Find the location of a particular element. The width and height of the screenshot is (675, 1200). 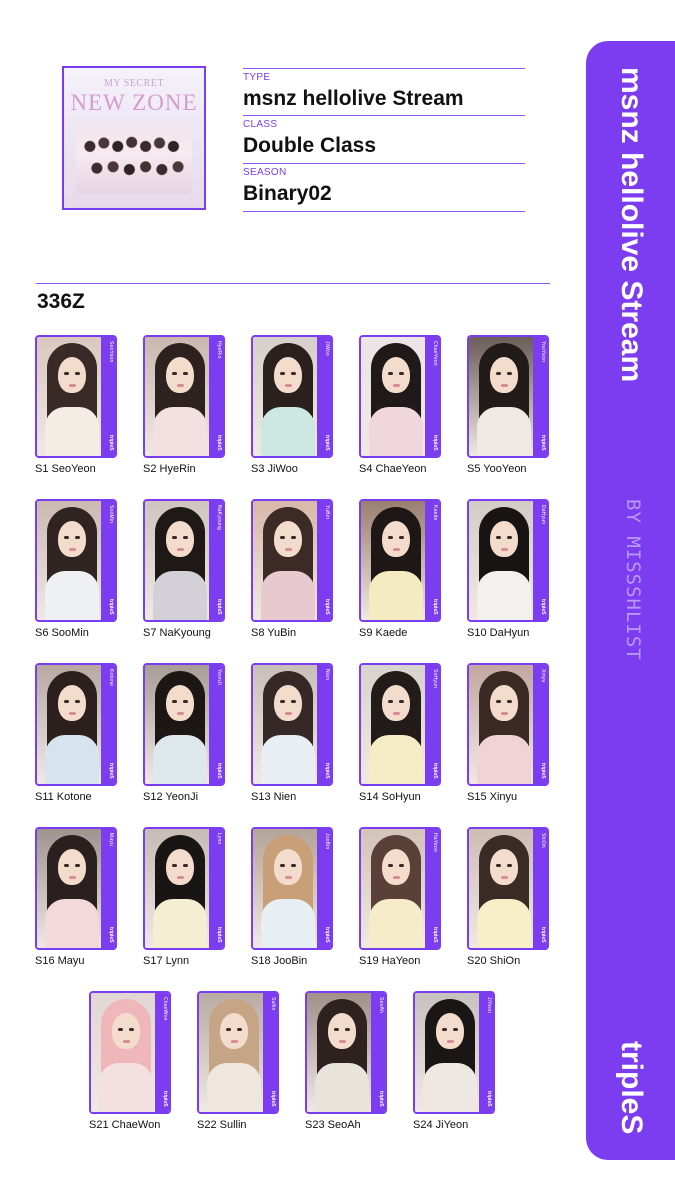

album-cover: MY SECRET NEW ZONE is located at coordinates (134, 138).